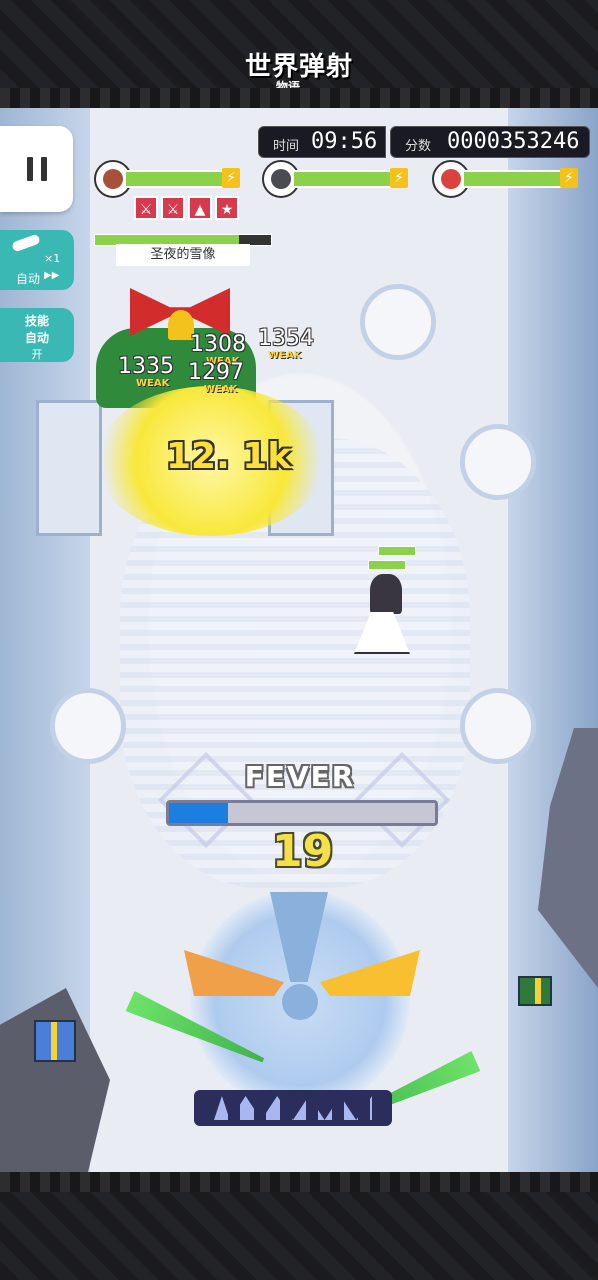  What do you see at coordinates (28, 279) in the screenshot?
I see `auto-label: 自动` at bounding box center [28, 279].